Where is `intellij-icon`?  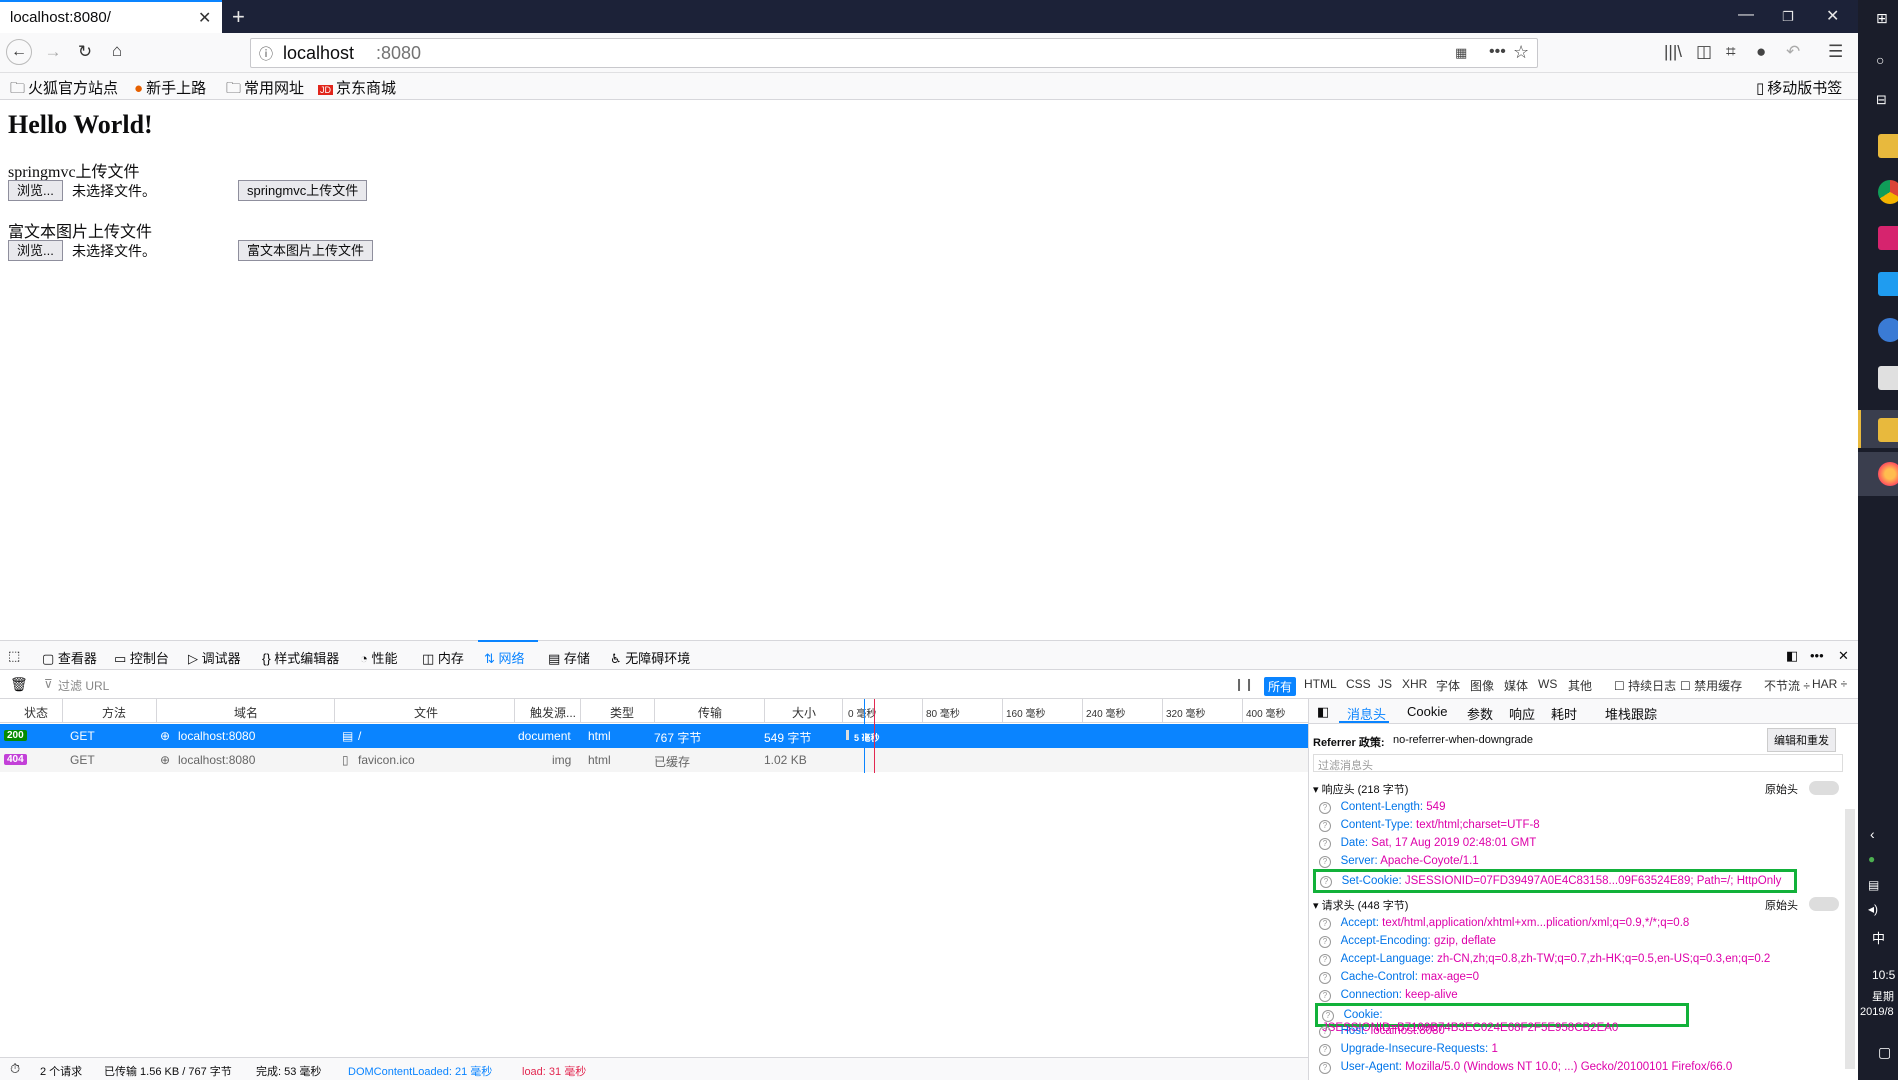 intellij-icon is located at coordinates (1888, 238).